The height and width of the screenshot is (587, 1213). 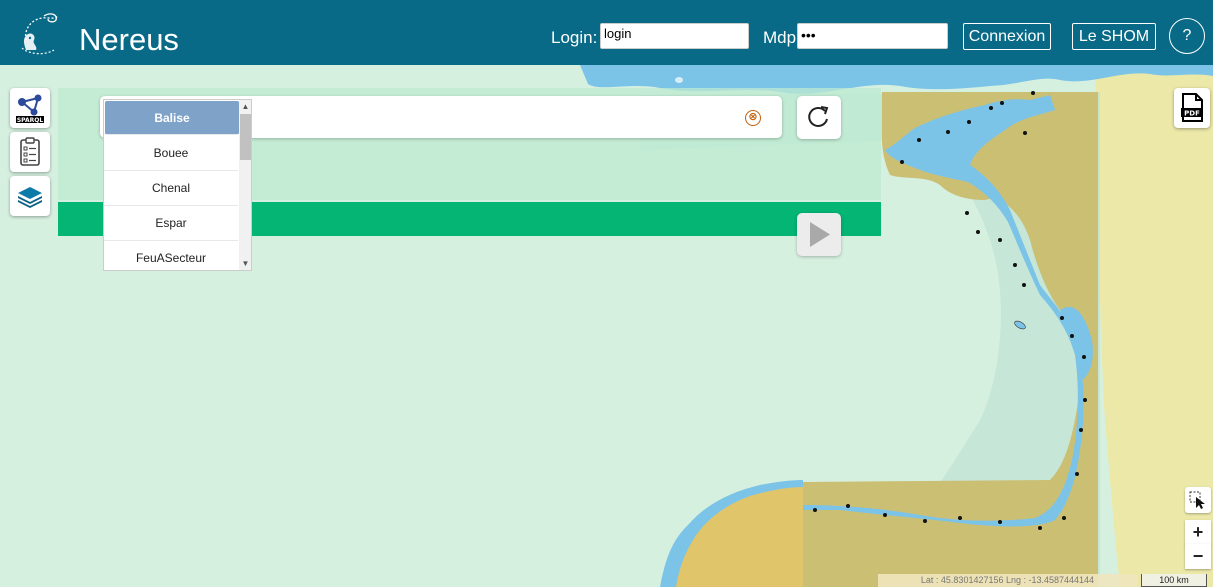 I want to click on clear-icon: ⊗, so click(x=753, y=118).